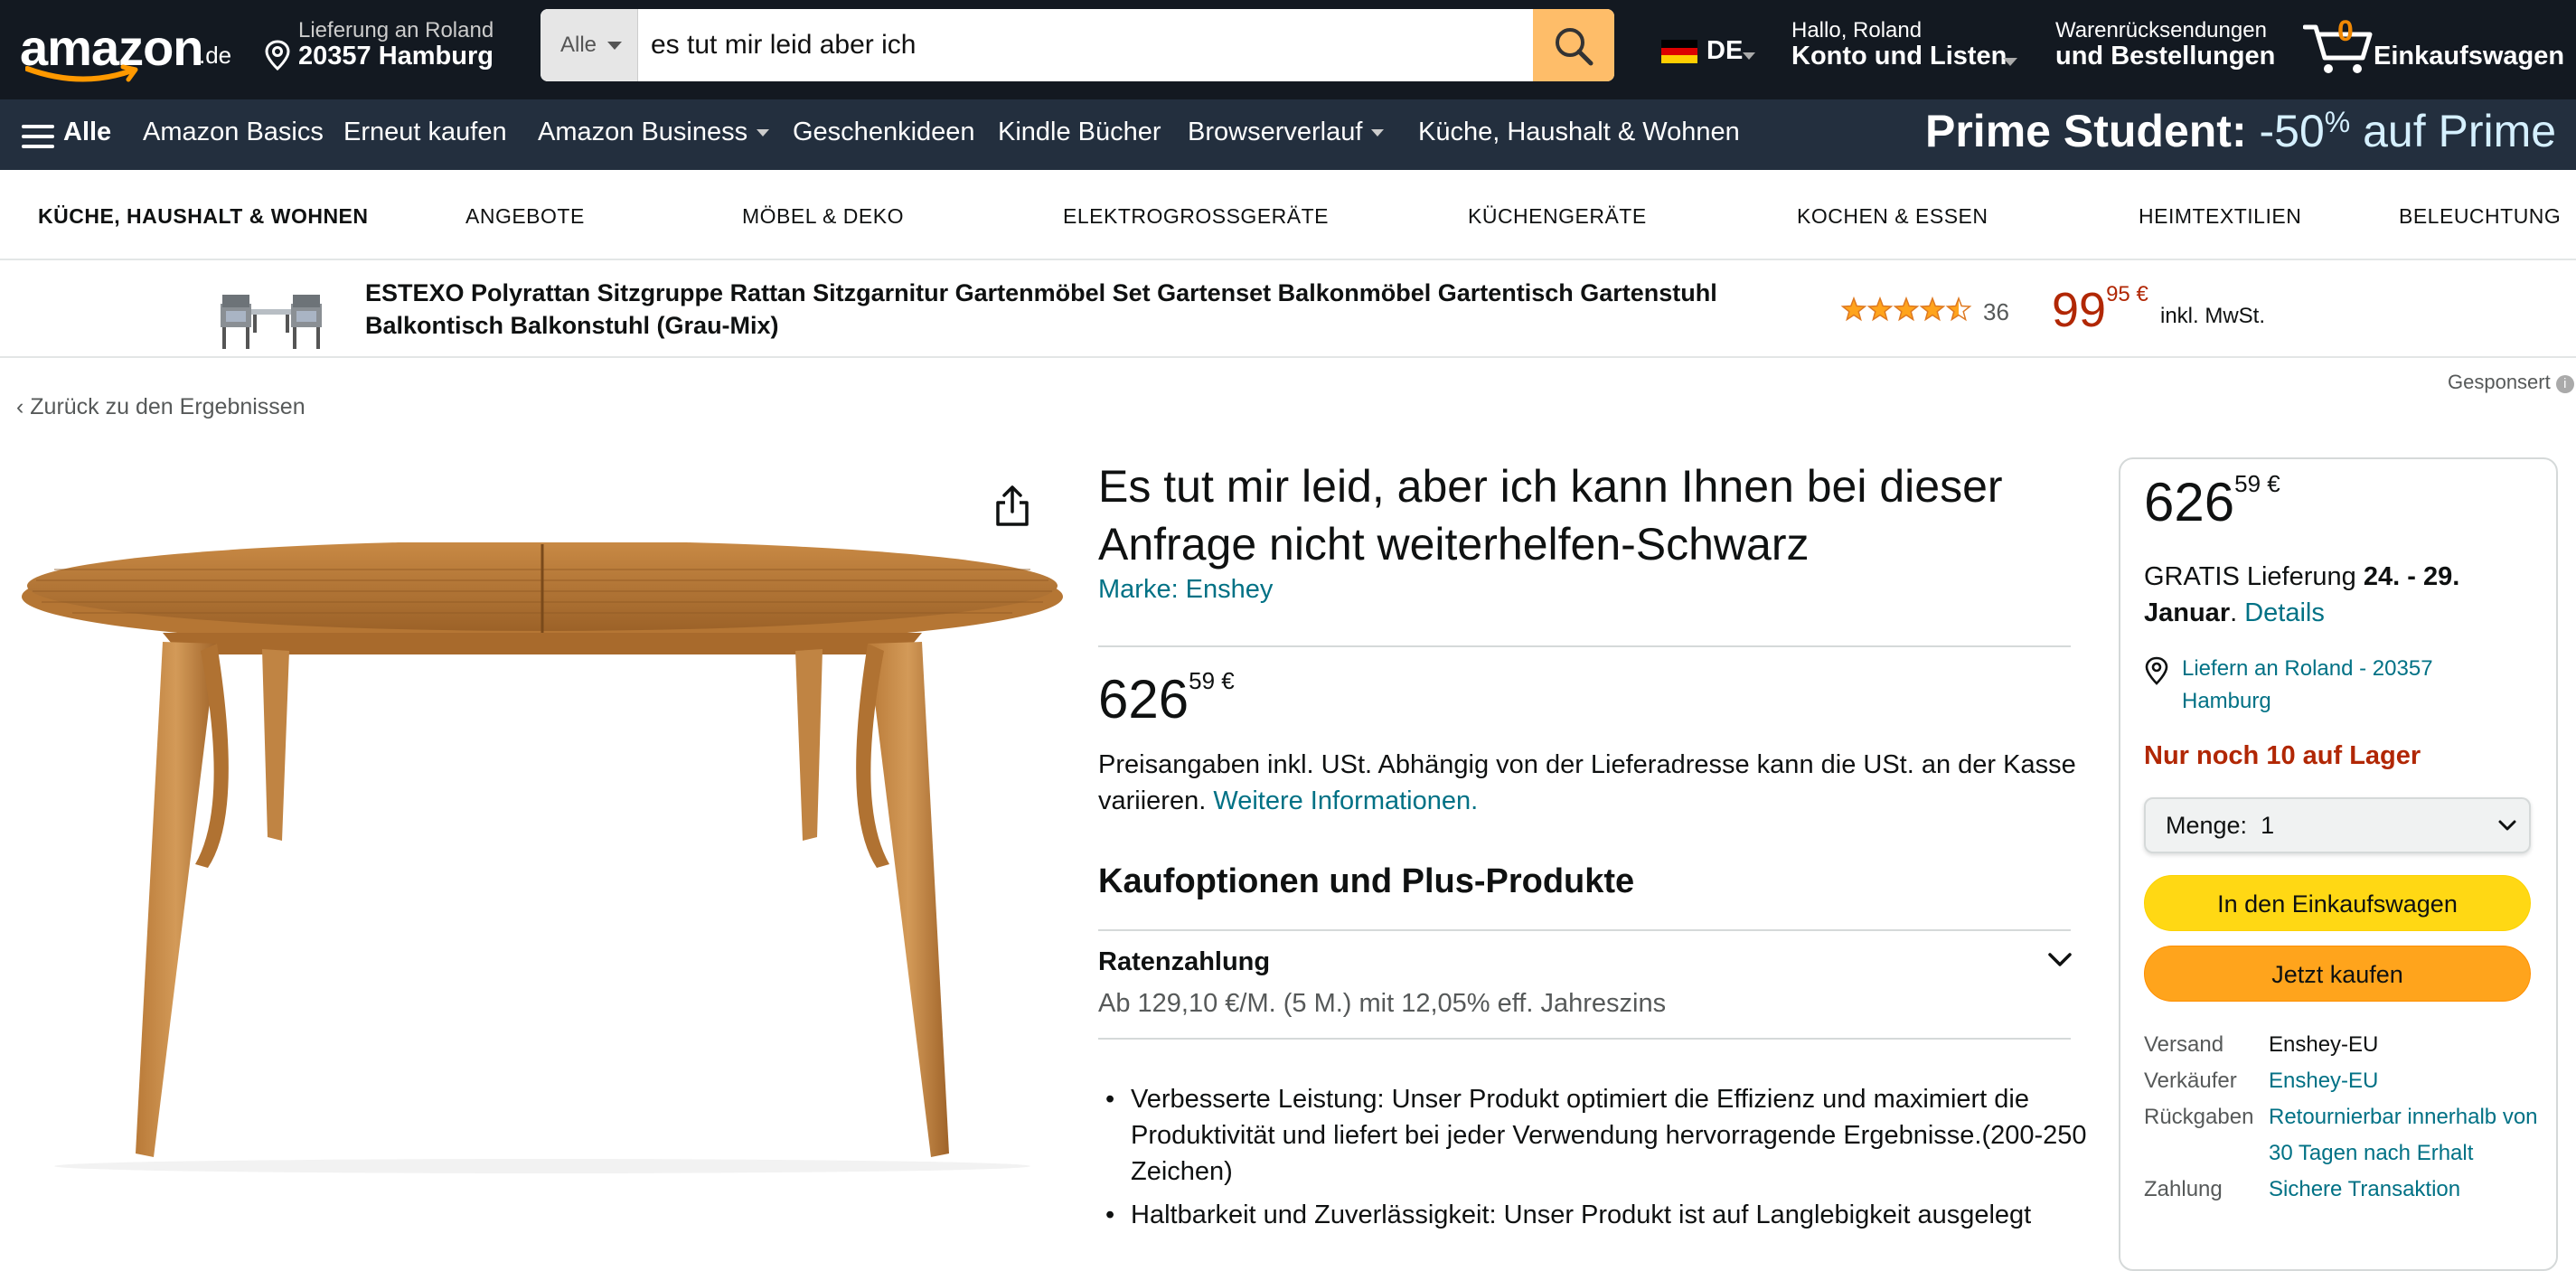 This screenshot has height=1271, width=2576. I want to click on quantity-dropdown: Menge: 1, so click(2337, 825).